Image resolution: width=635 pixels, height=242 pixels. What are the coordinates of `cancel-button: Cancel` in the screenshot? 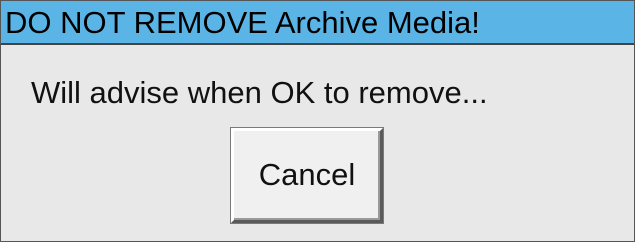 It's located at (307, 175).